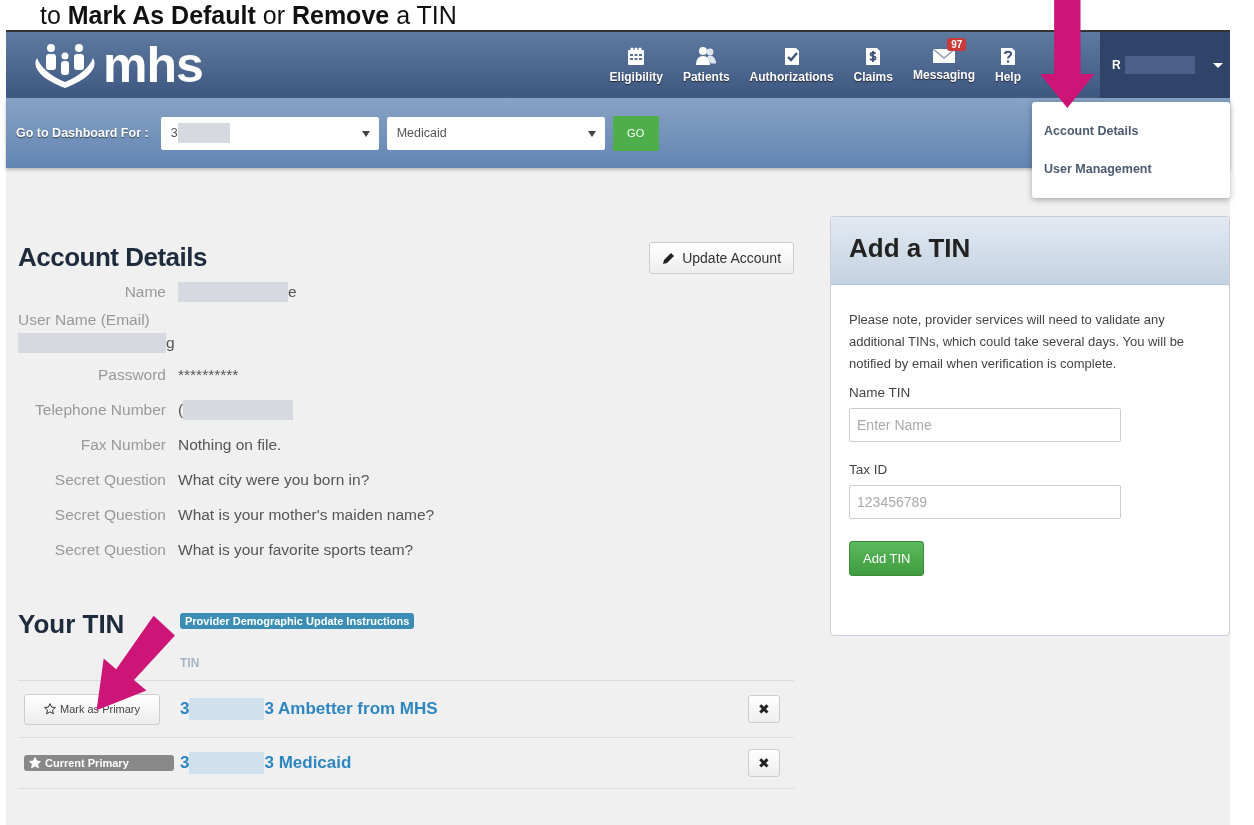  I want to click on field-value: (, so click(181, 409).